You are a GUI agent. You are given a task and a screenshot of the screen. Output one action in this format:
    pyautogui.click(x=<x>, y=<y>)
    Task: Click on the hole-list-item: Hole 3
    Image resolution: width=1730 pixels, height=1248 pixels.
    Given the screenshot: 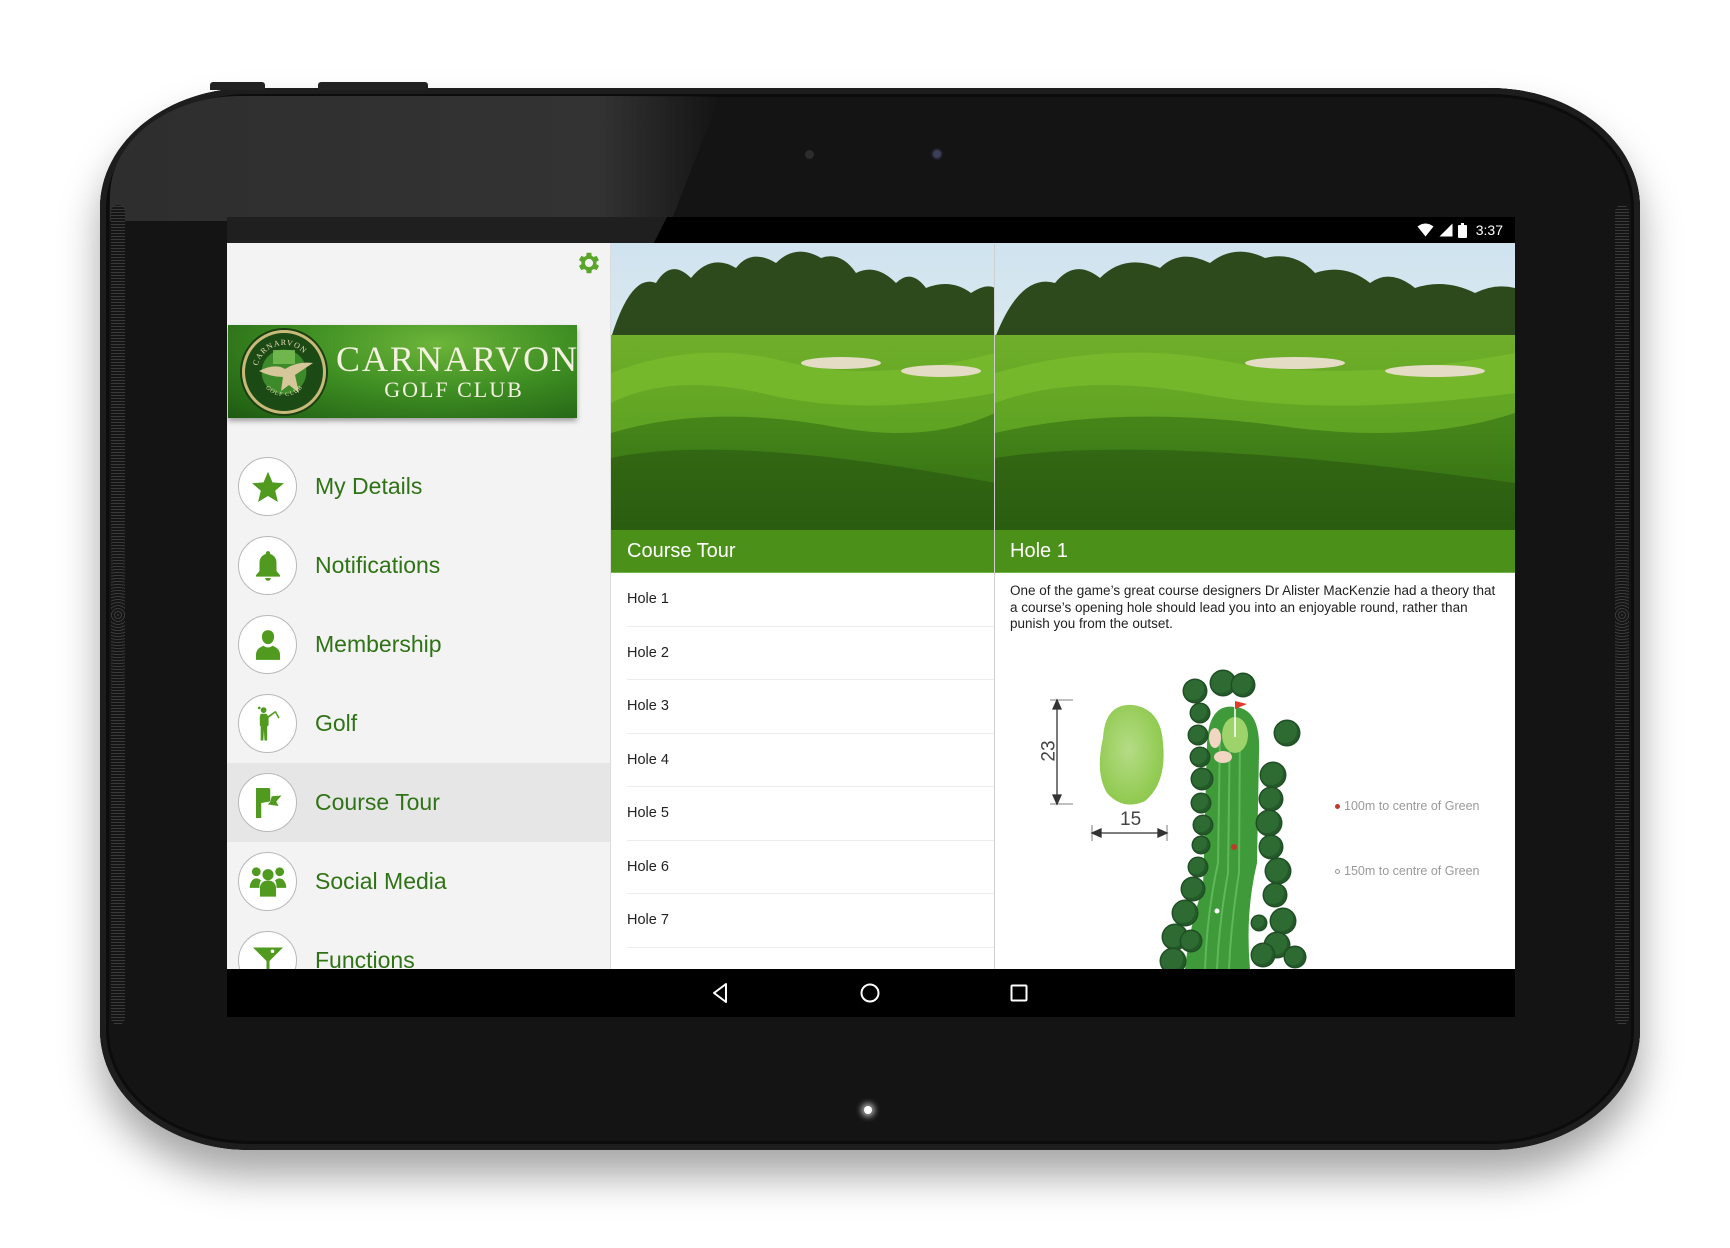 What is the action you would take?
    pyautogui.click(x=802, y=707)
    